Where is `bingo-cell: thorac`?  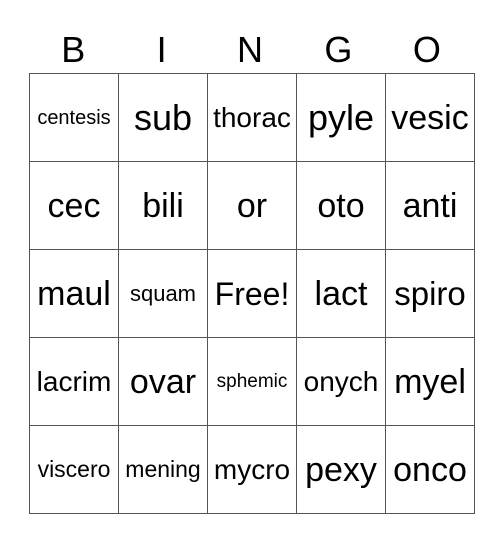
bingo-cell: thorac is located at coordinates (252, 117).